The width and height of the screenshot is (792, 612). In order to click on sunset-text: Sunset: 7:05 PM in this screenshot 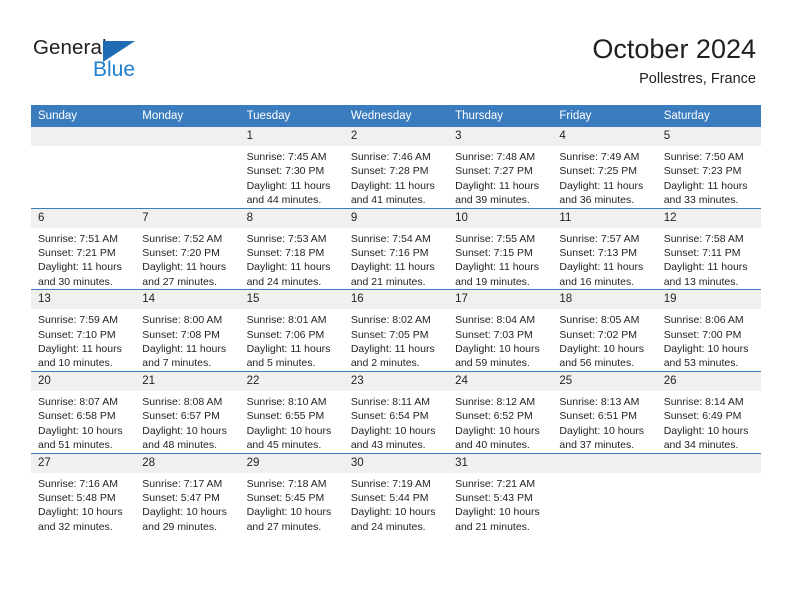, I will do `click(389, 334)`.